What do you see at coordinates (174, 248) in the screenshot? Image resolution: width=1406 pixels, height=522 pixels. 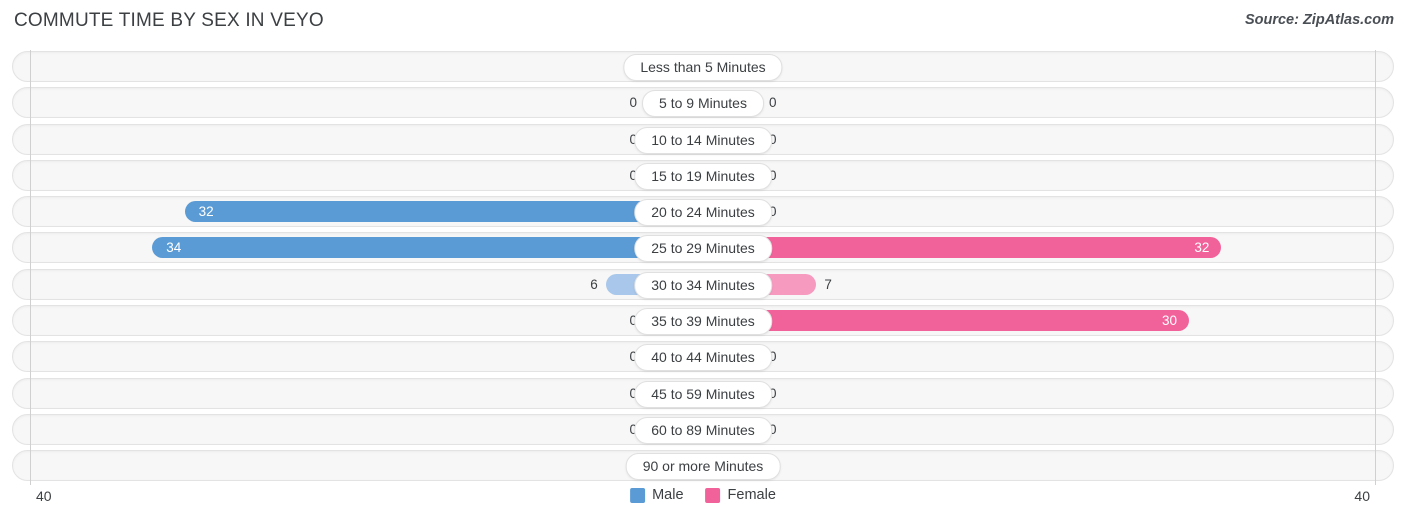 I see `male-value-label: 34` at bounding box center [174, 248].